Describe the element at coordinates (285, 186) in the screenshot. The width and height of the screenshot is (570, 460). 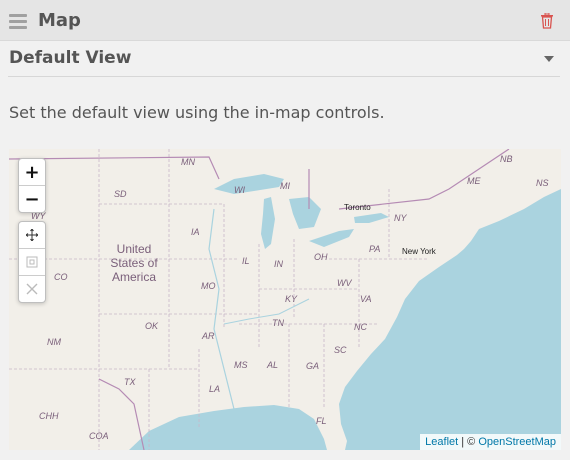
I see `state-label-mi: MI` at that location.